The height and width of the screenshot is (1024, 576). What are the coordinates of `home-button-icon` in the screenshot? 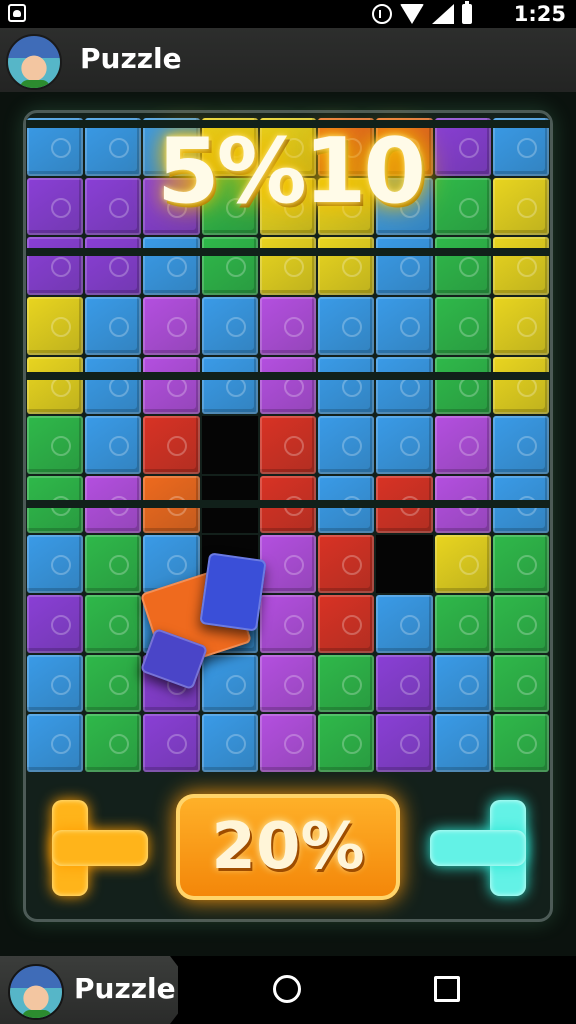 It's located at (287, 989).